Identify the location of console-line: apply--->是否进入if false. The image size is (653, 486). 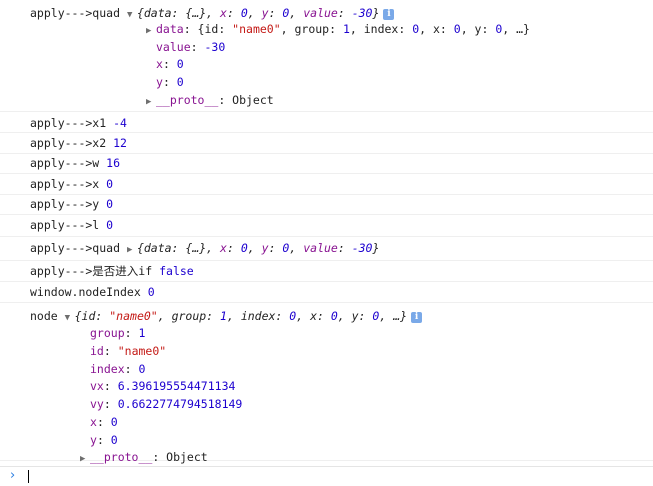
(112, 271).